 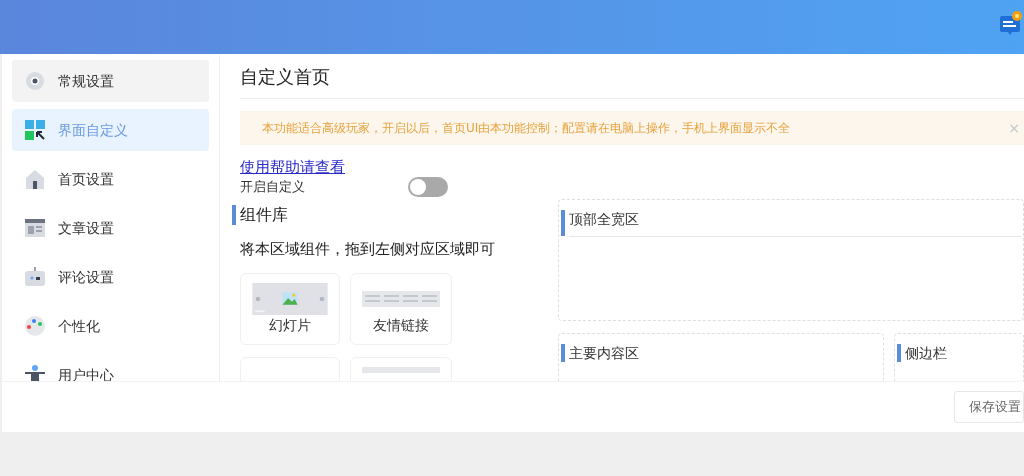 What do you see at coordinates (1011, 23) in the screenshot?
I see `chat-icon` at bounding box center [1011, 23].